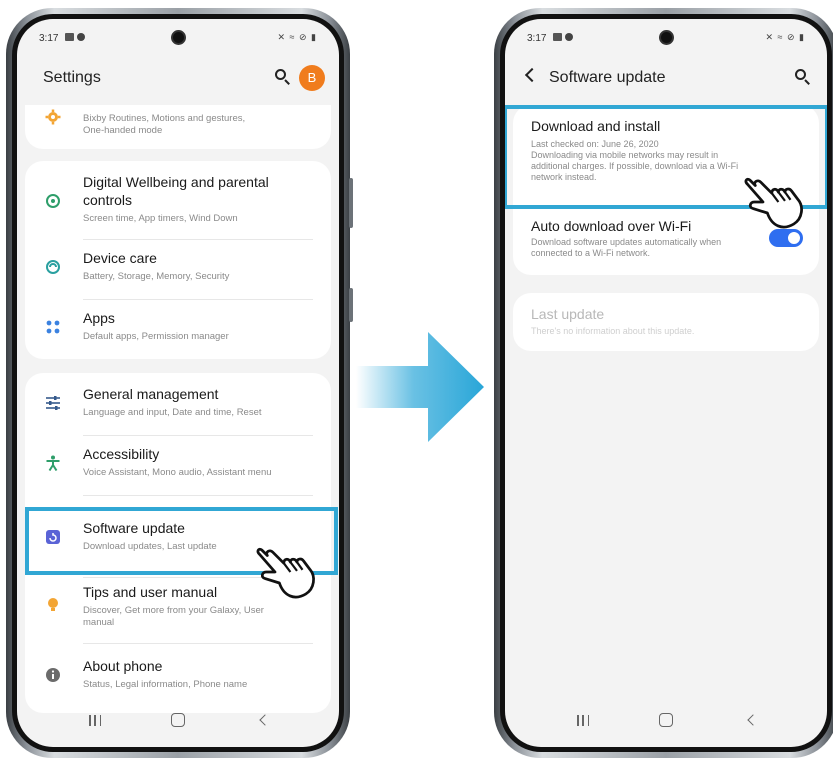  Describe the element at coordinates (351, 203) in the screenshot. I see `volume-button` at that location.